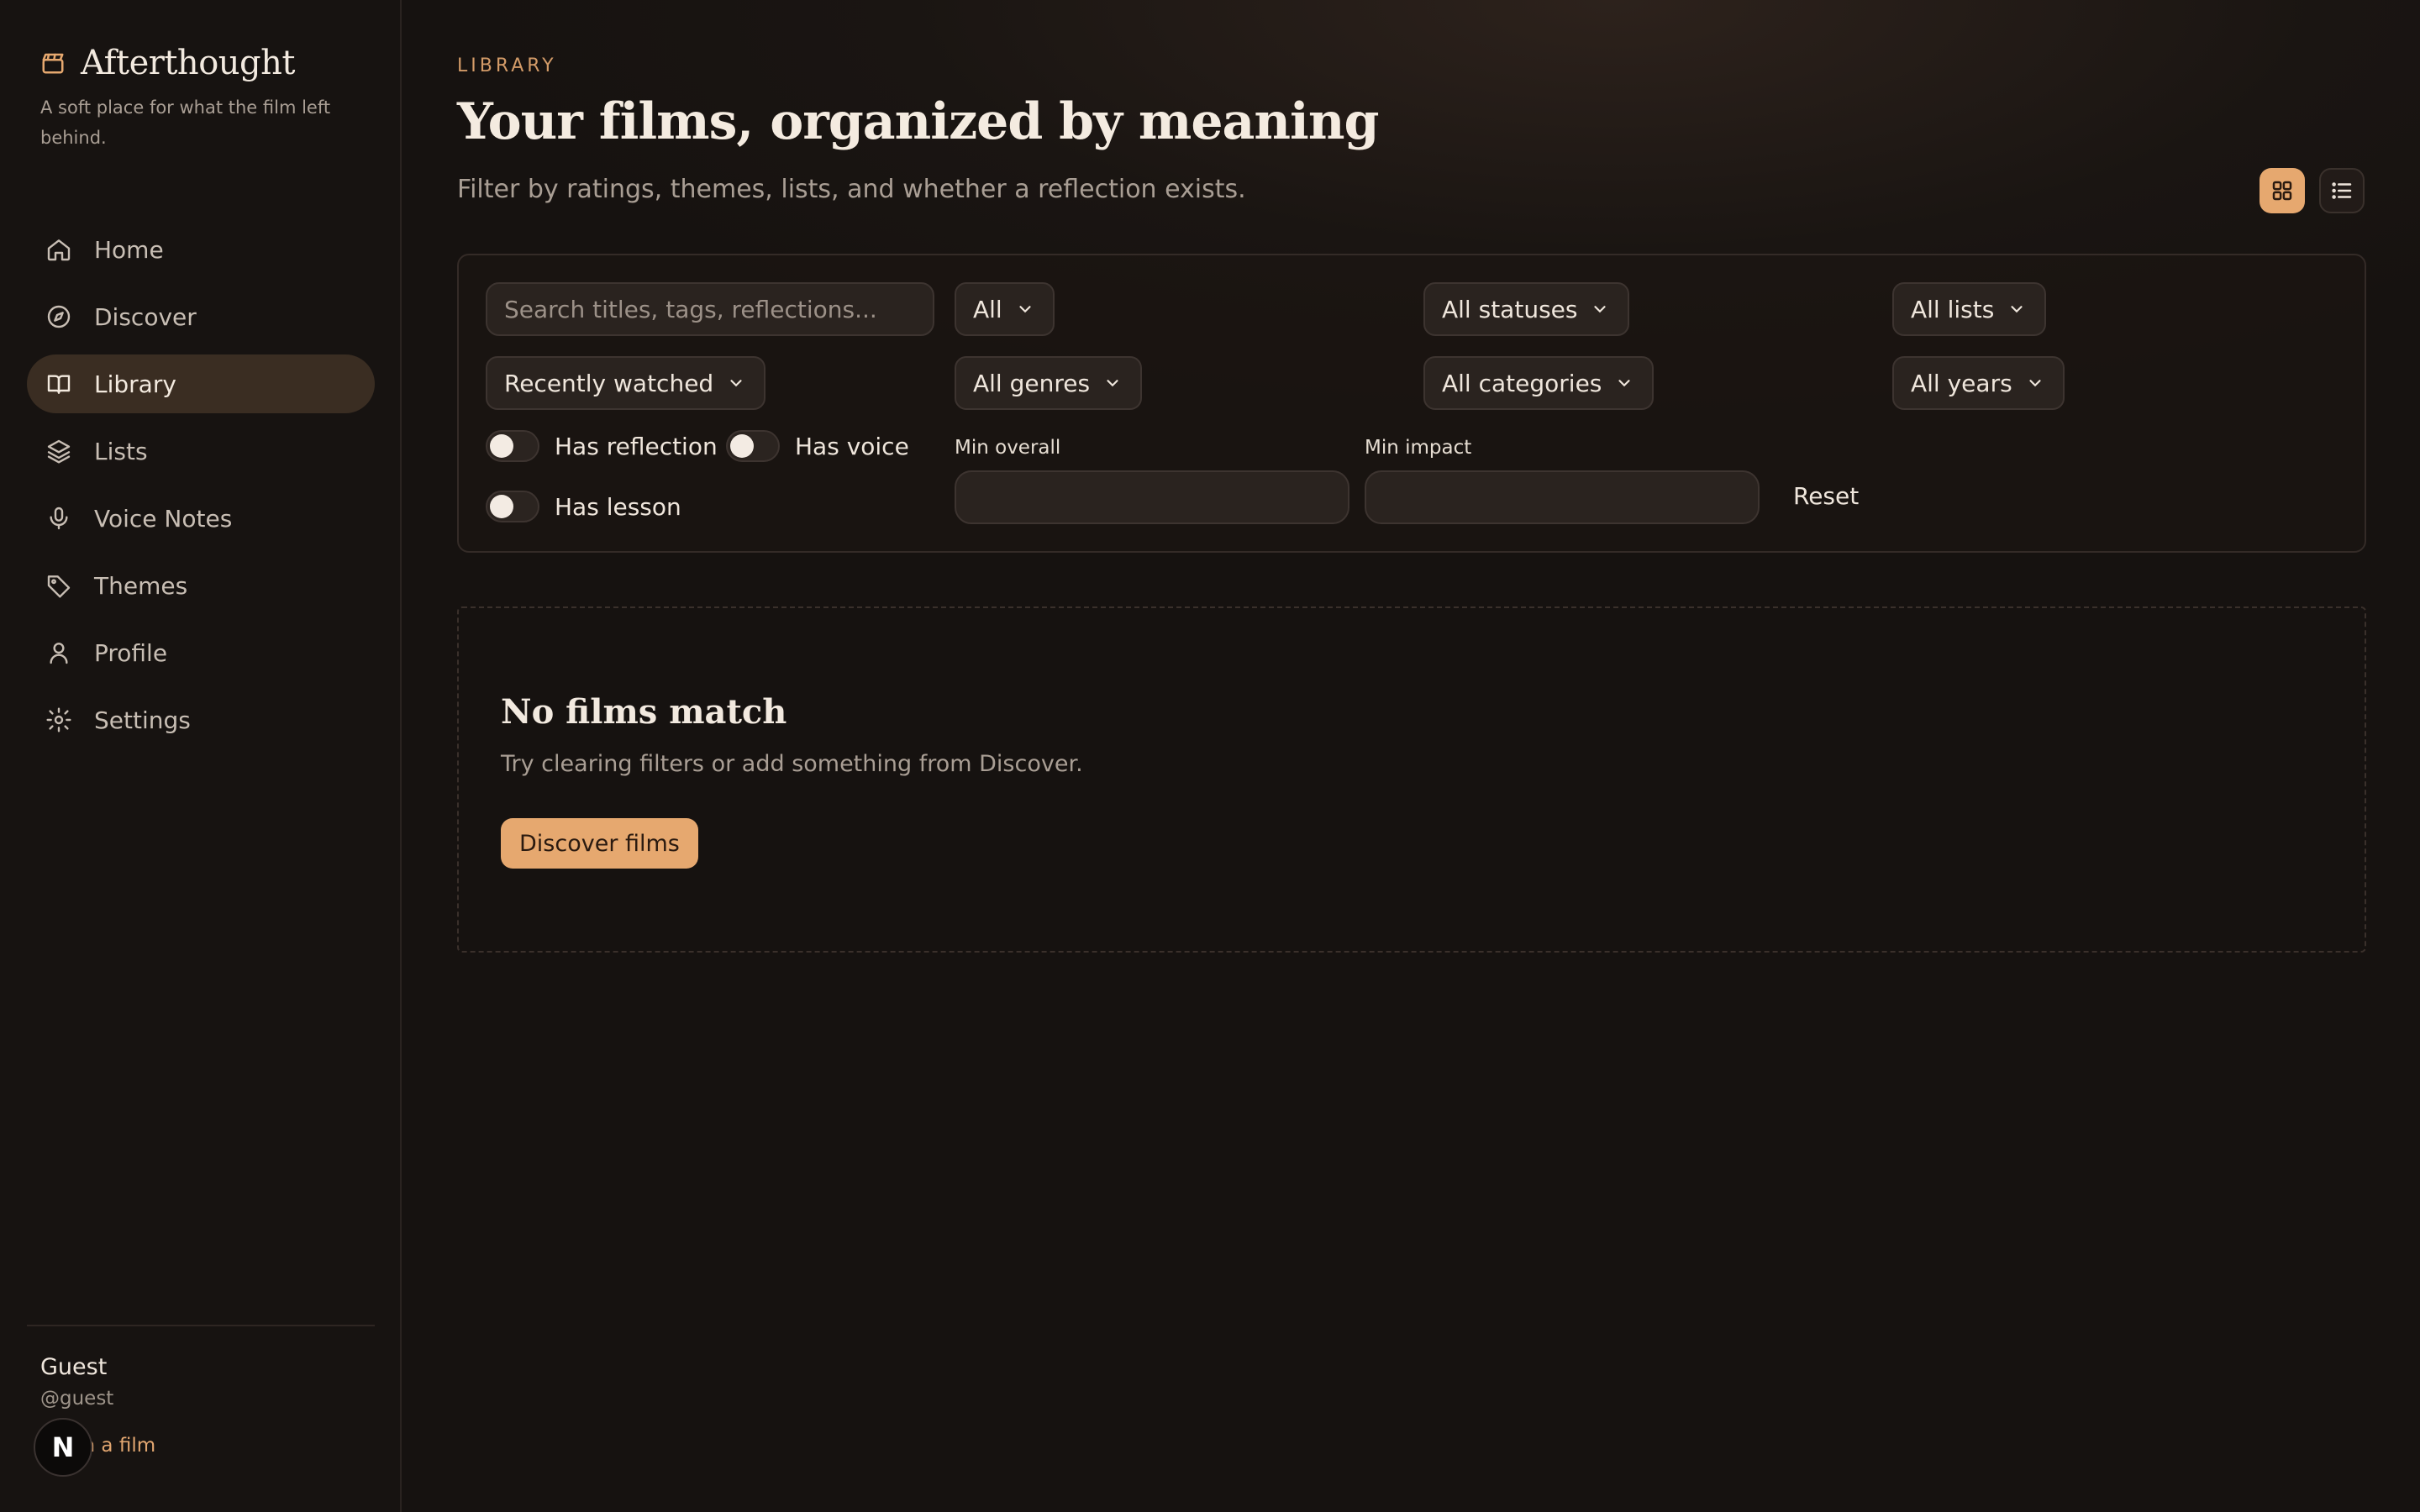  What do you see at coordinates (58, 719) in the screenshot?
I see `gear-icon` at bounding box center [58, 719].